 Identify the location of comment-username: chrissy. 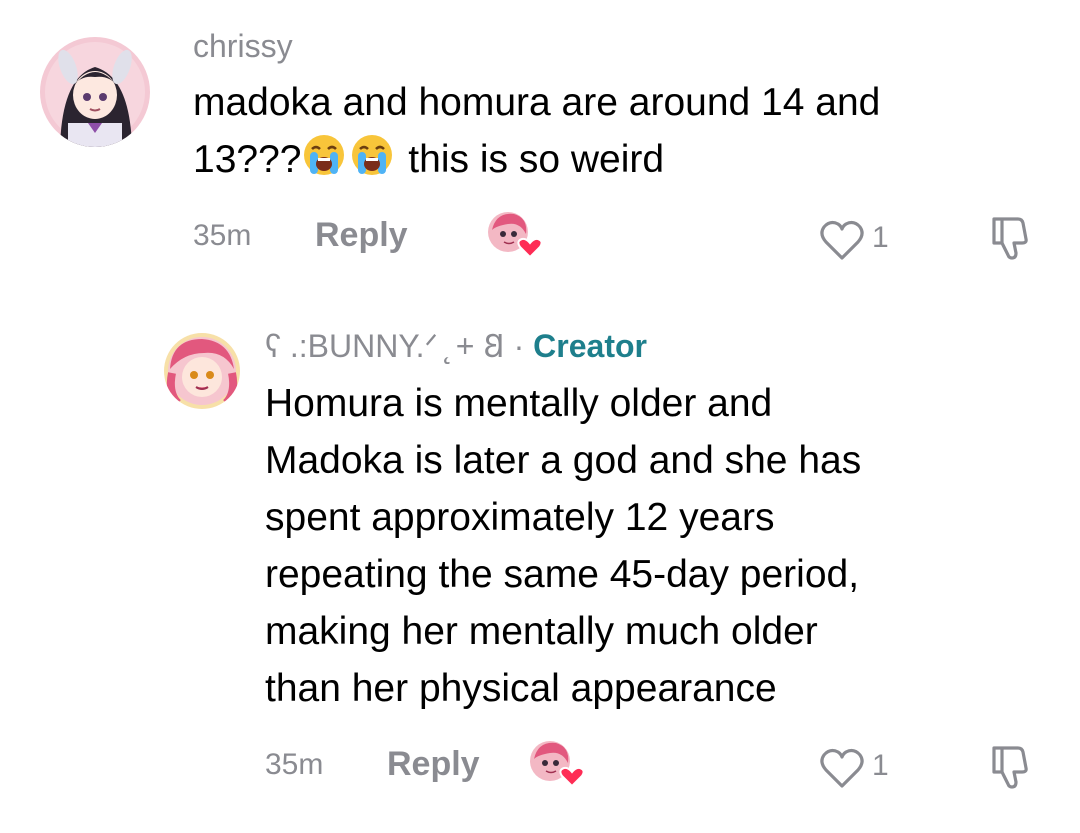
(243, 46).